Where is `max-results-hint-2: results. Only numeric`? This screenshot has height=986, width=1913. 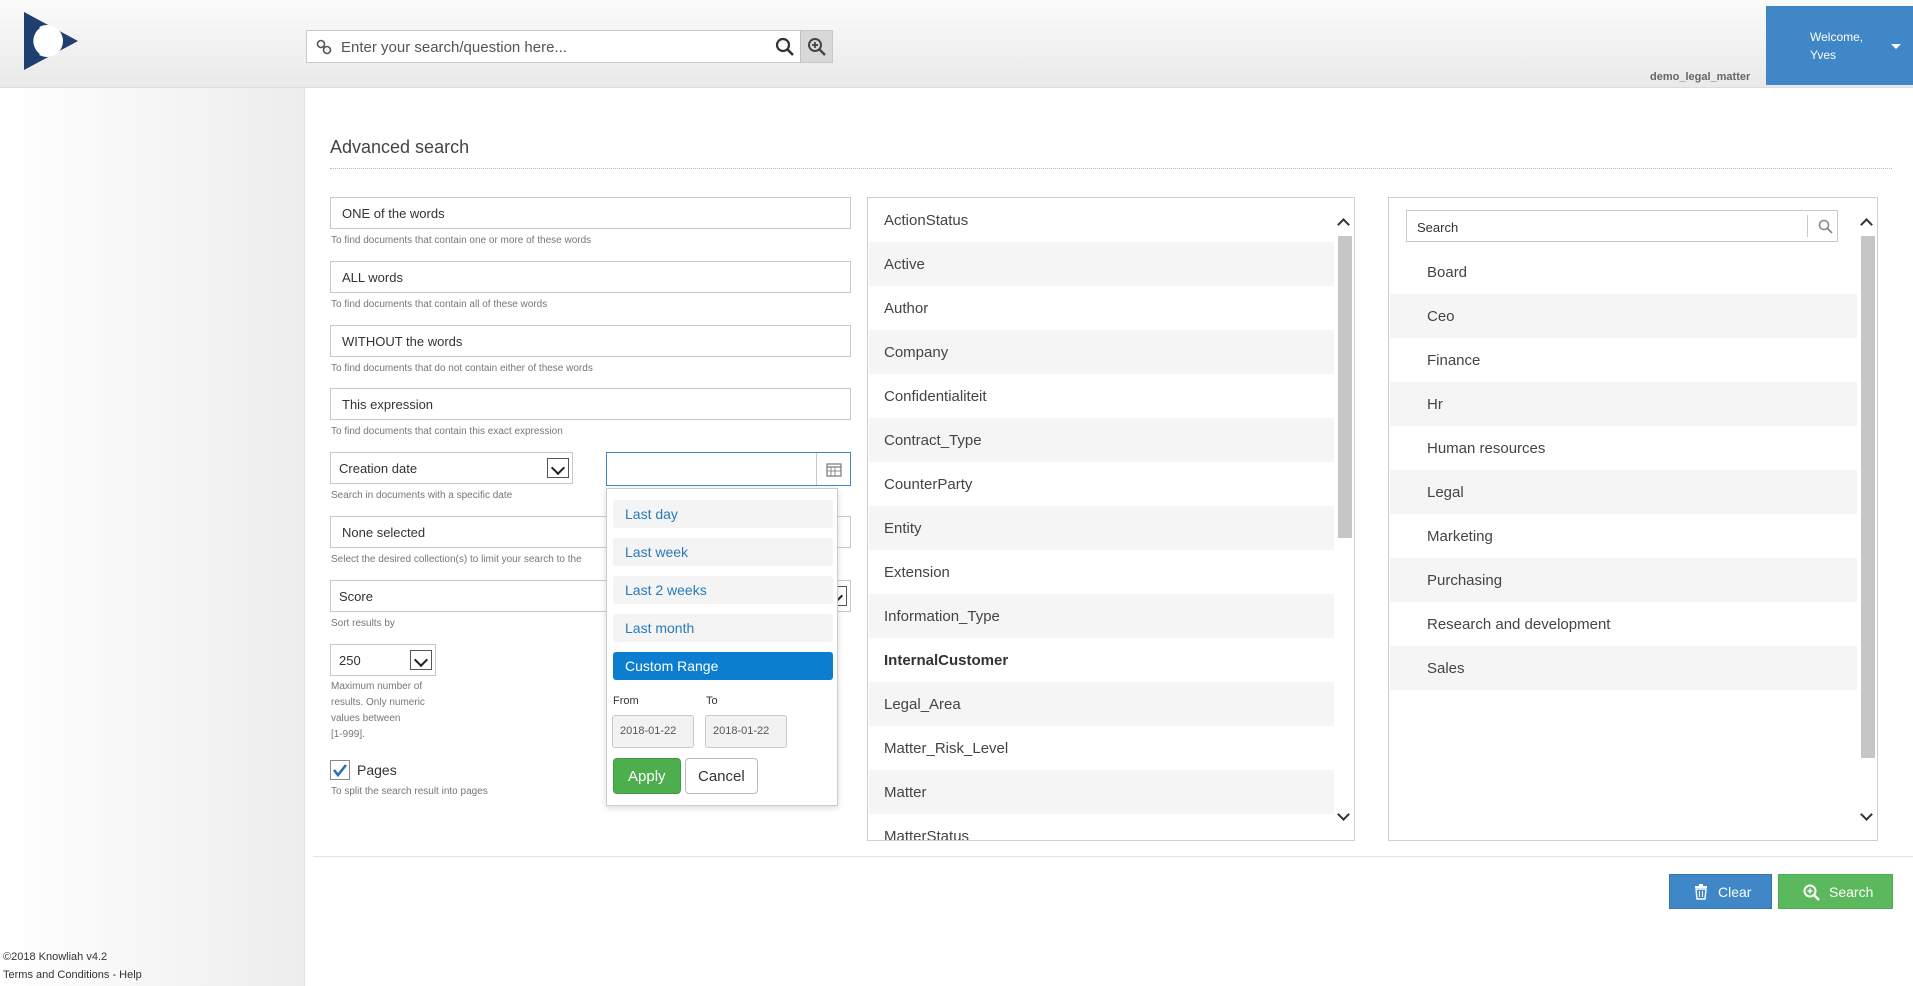 max-results-hint-2: results. Only numeric is located at coordinates (378, 702).